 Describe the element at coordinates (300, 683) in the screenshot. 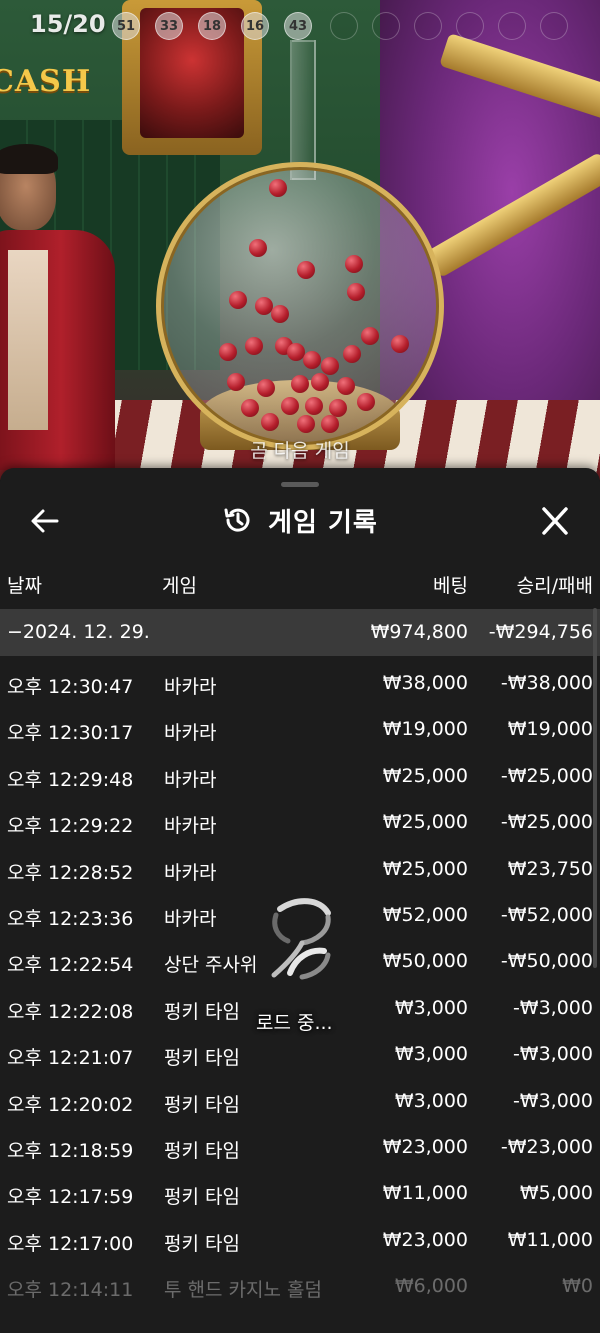

I see `history-row: 오후 12:30:47 바카라 ₩38,000 -₩38,000` at that location.